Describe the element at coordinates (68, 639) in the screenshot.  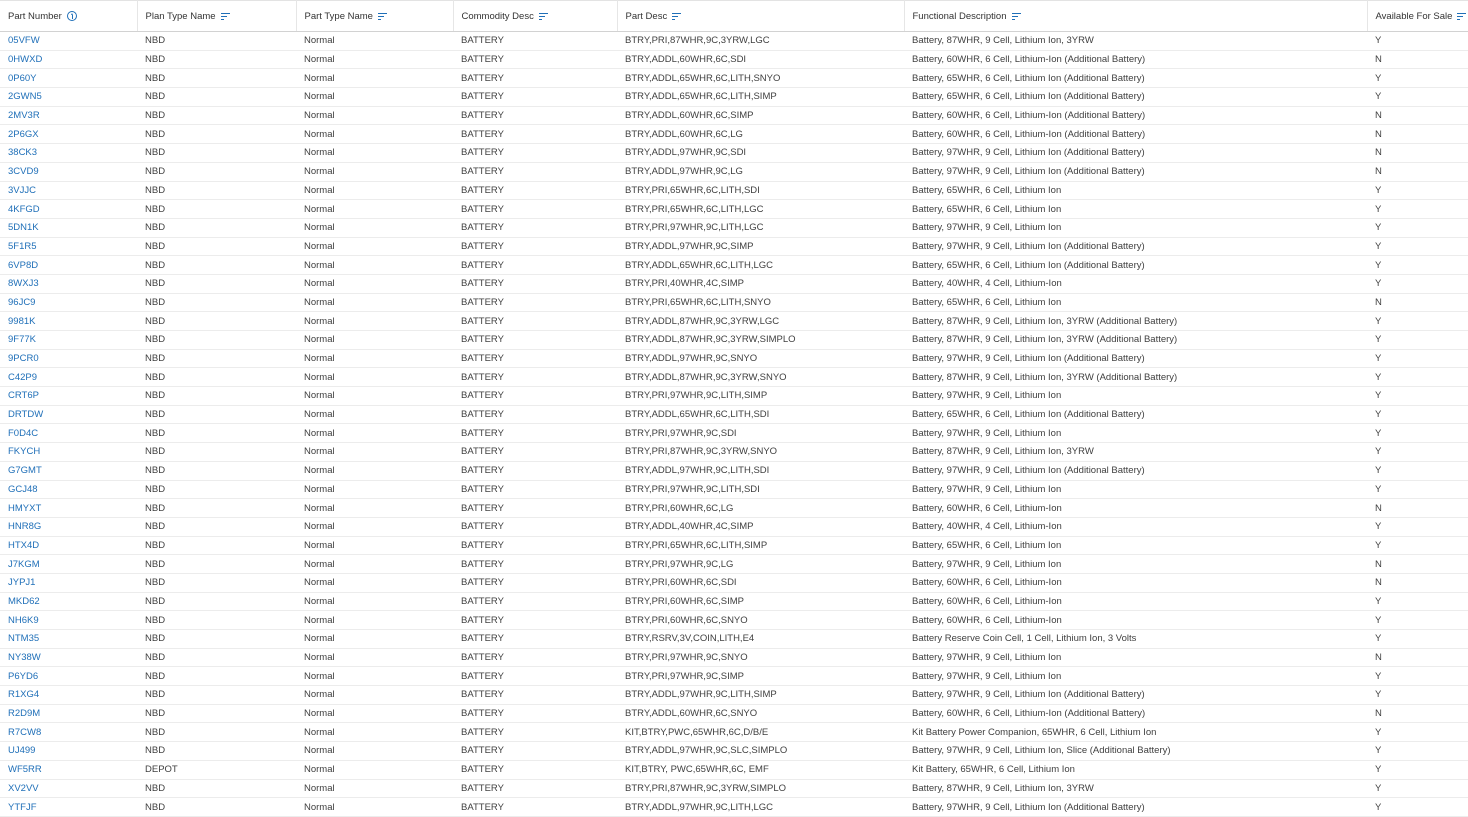
I see `part-number-link: NTM35` at that location.